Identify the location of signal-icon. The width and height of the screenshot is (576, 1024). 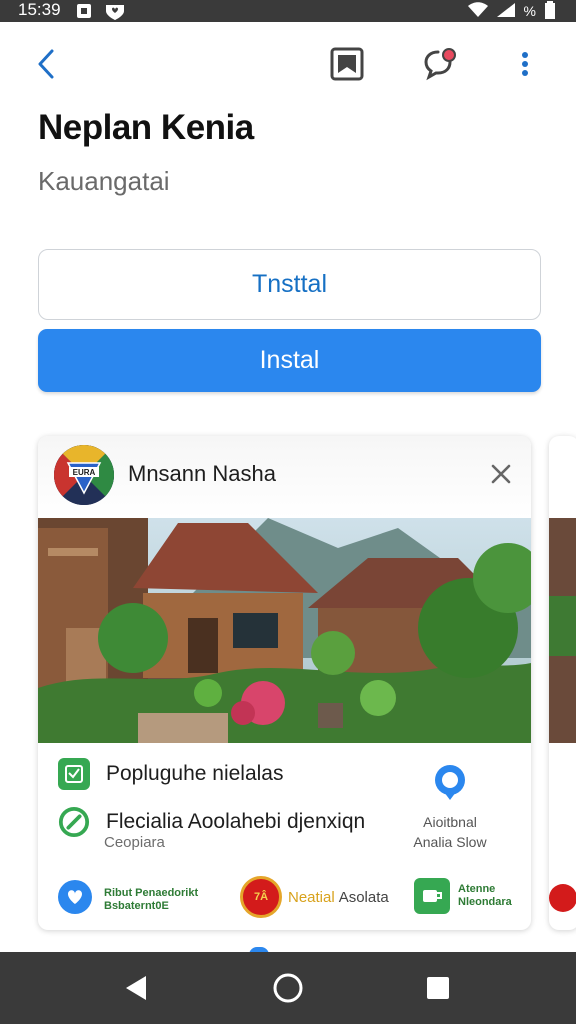
(506, 11).